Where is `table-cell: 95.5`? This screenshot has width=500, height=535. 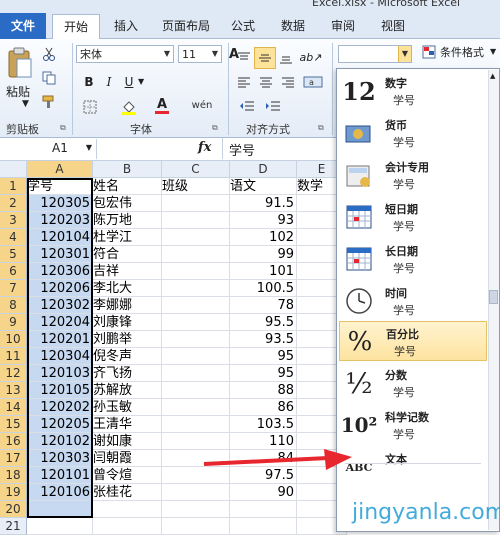 table-cell: 95.5 is located at coordinates (263, 322).